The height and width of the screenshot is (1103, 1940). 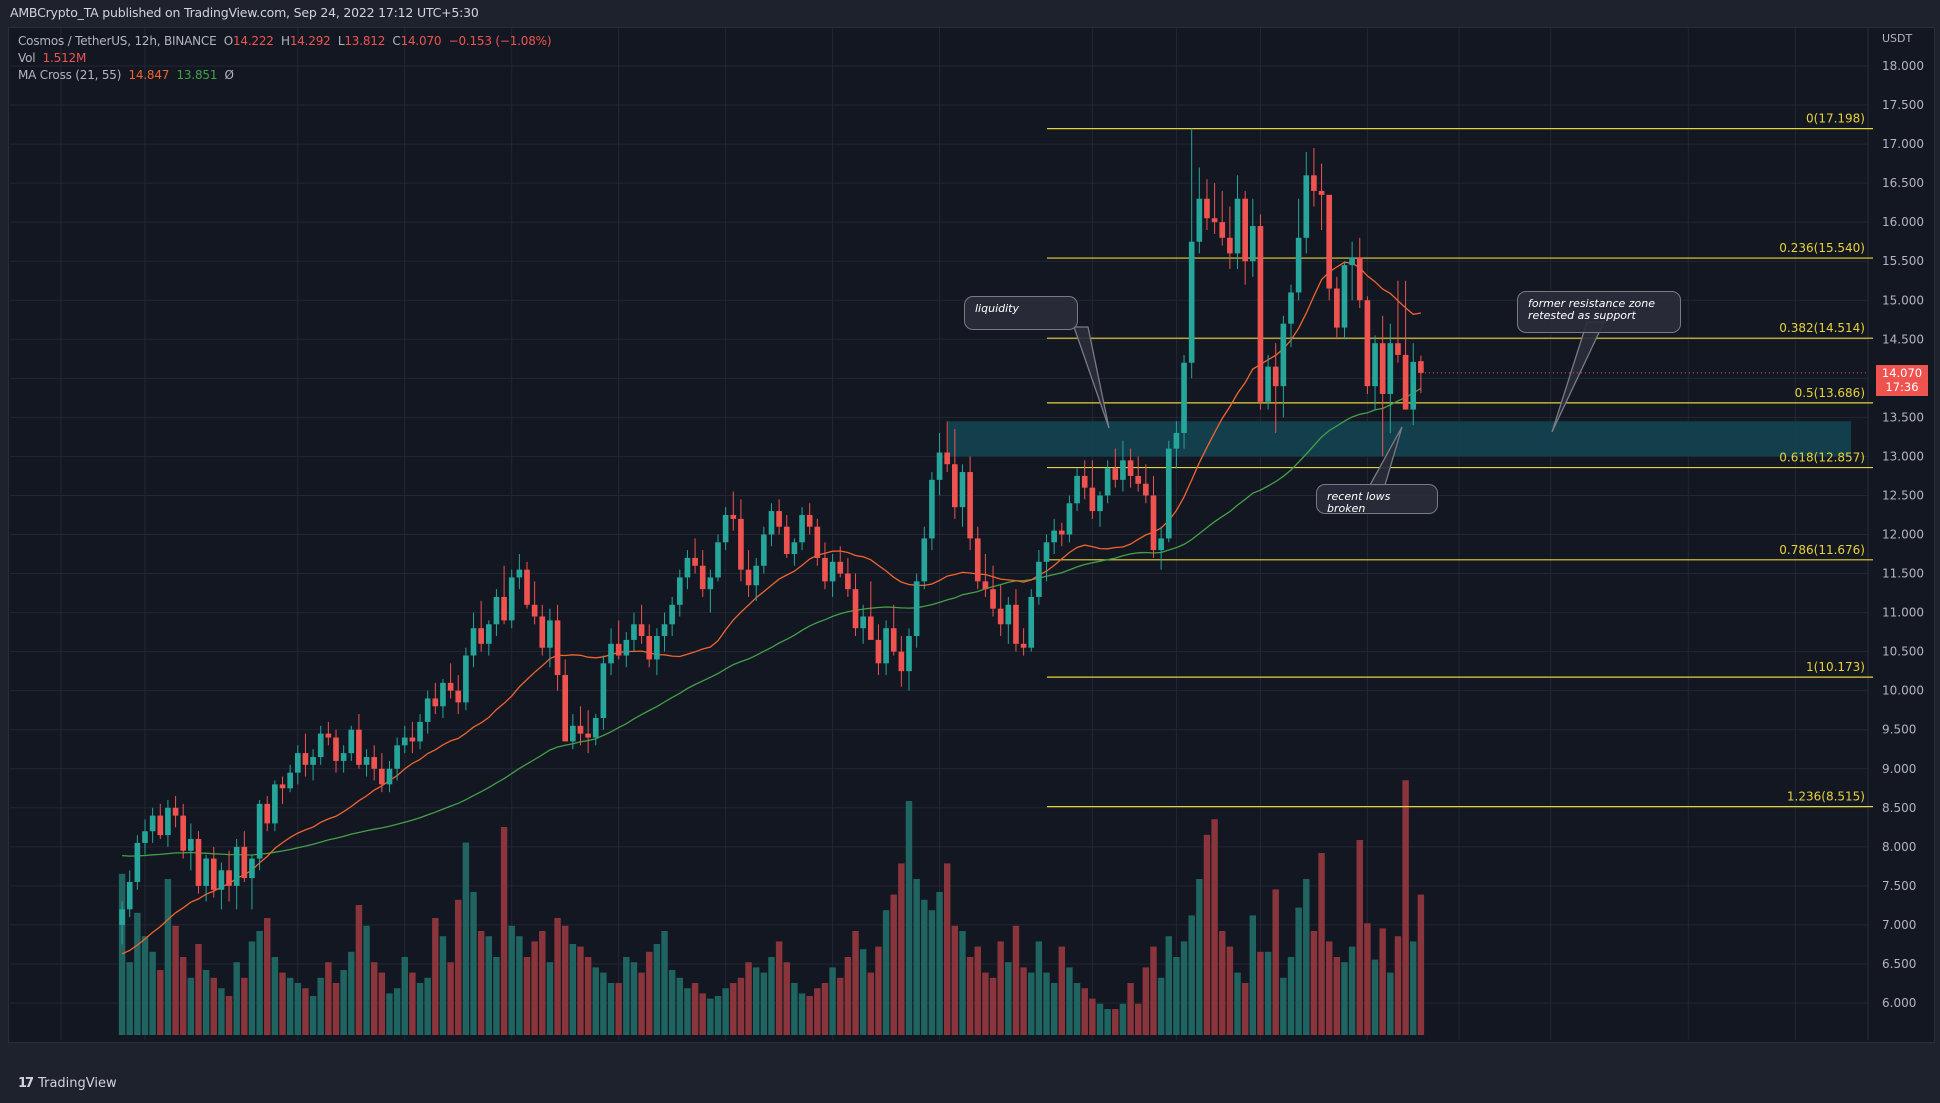 What do you see at coordinates (1899, 847) in the screenshot?
I see `y-tick-label: 8.000` at bounding box center [1899, 847].